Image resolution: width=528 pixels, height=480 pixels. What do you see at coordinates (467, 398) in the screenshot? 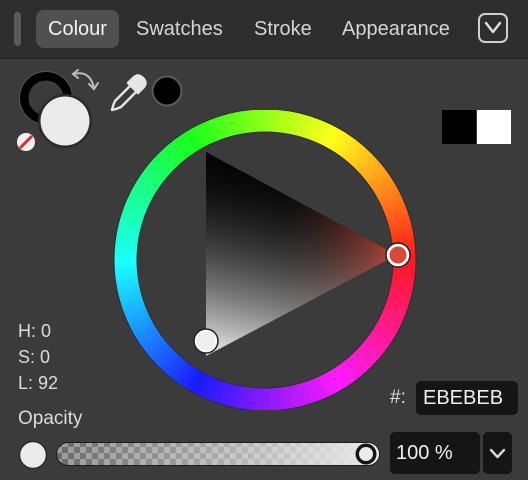
I see `hex-input: EBEBEB` at bounding box center [467, 398].